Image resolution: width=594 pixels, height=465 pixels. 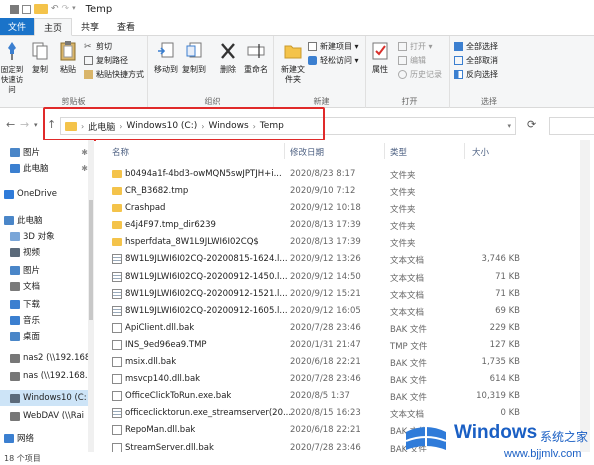 What do you see at coordinates (47, 220) in the screenshot?
I see `sidebar-item: 此电脑` at bounding box center [47, 220].